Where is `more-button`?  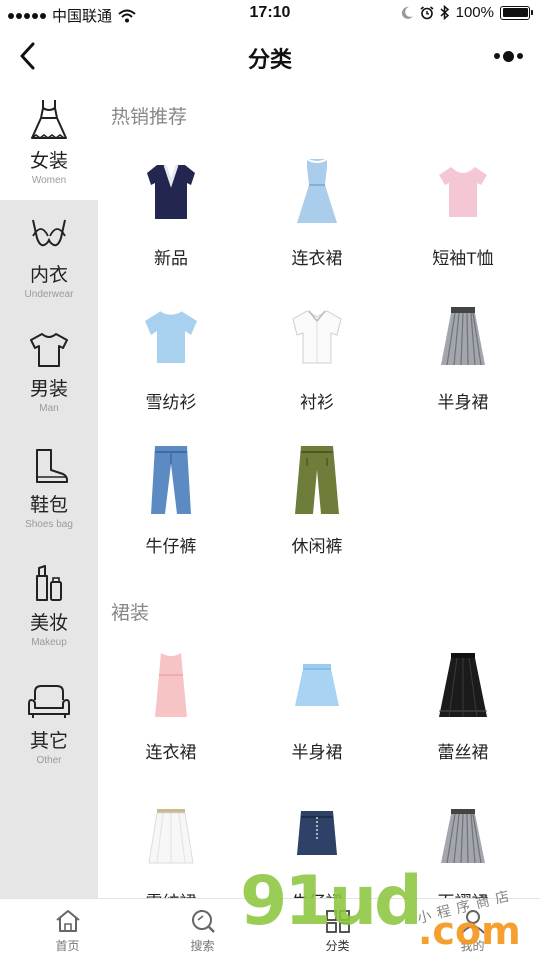 more-button is located at coordinates (508, 56).